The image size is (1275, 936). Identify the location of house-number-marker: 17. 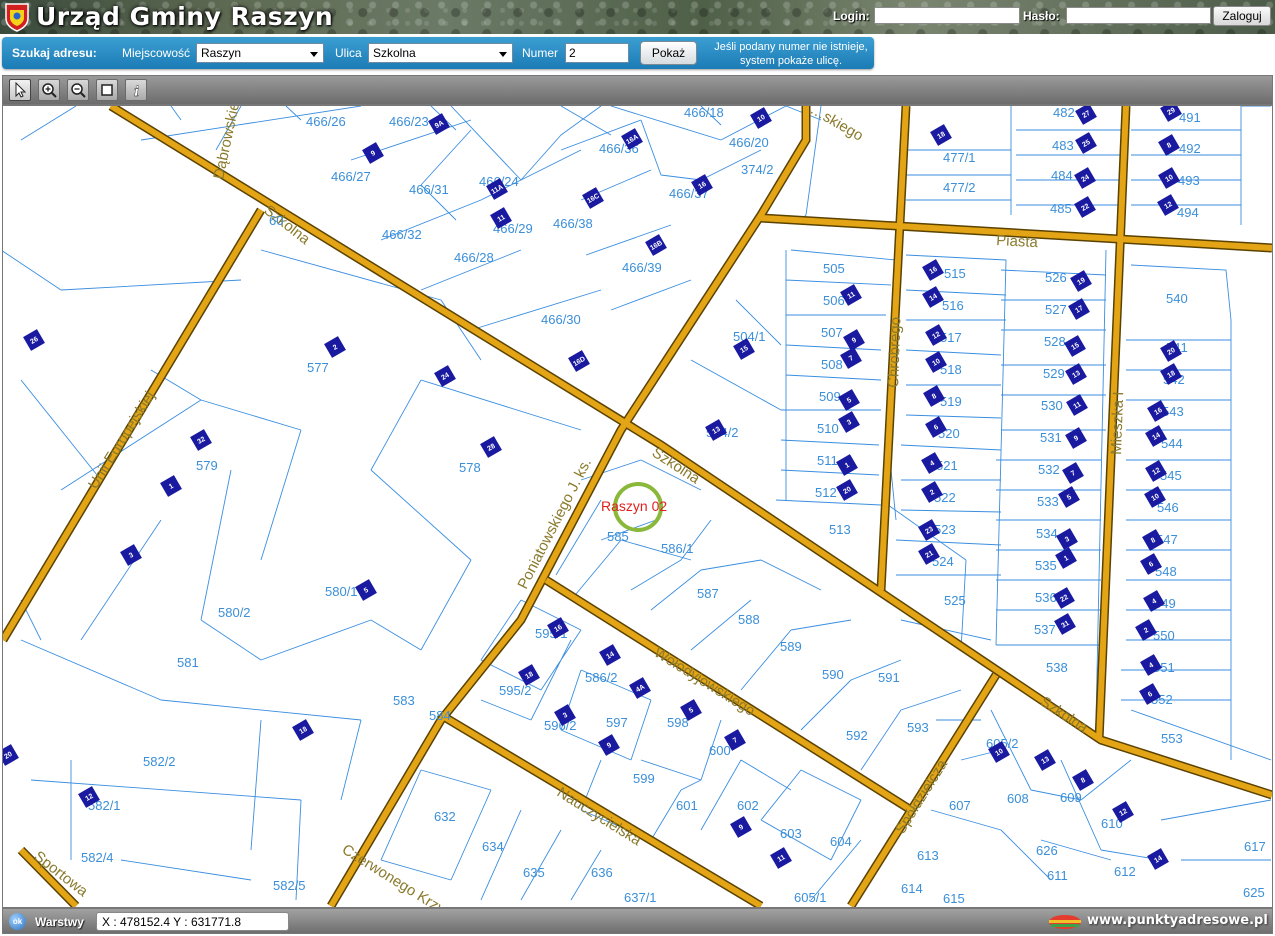
(1079, 309).